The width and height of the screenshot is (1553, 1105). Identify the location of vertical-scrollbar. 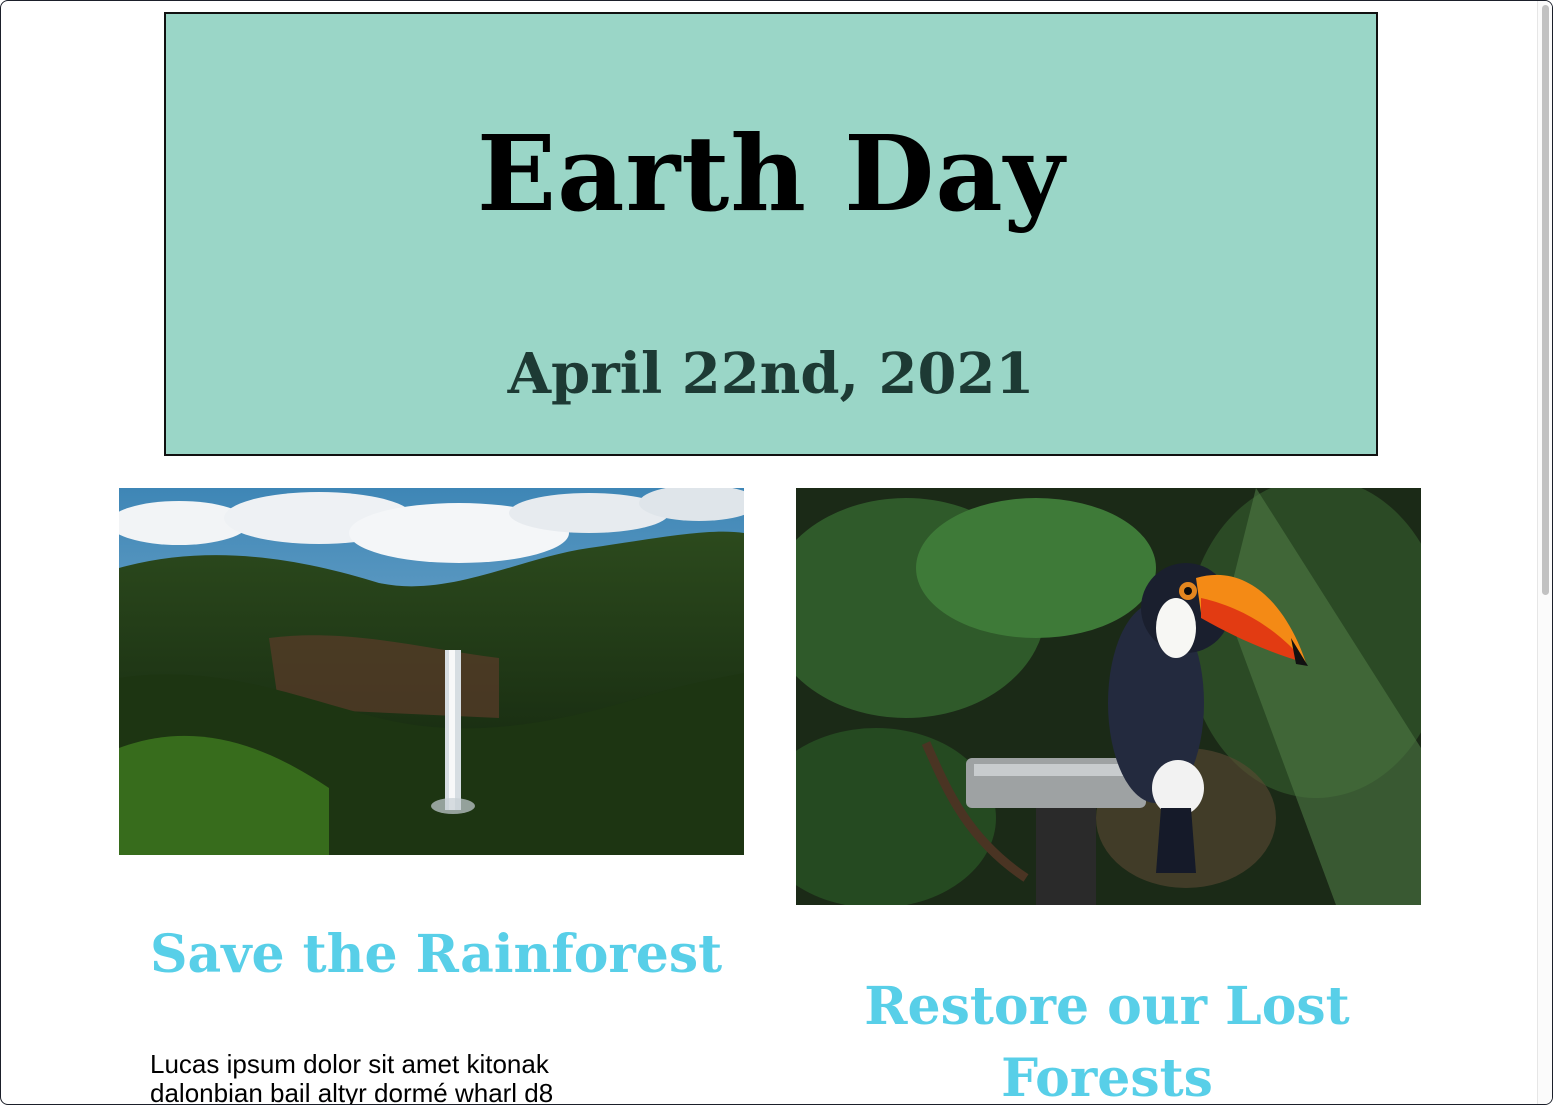
(1544, 552).